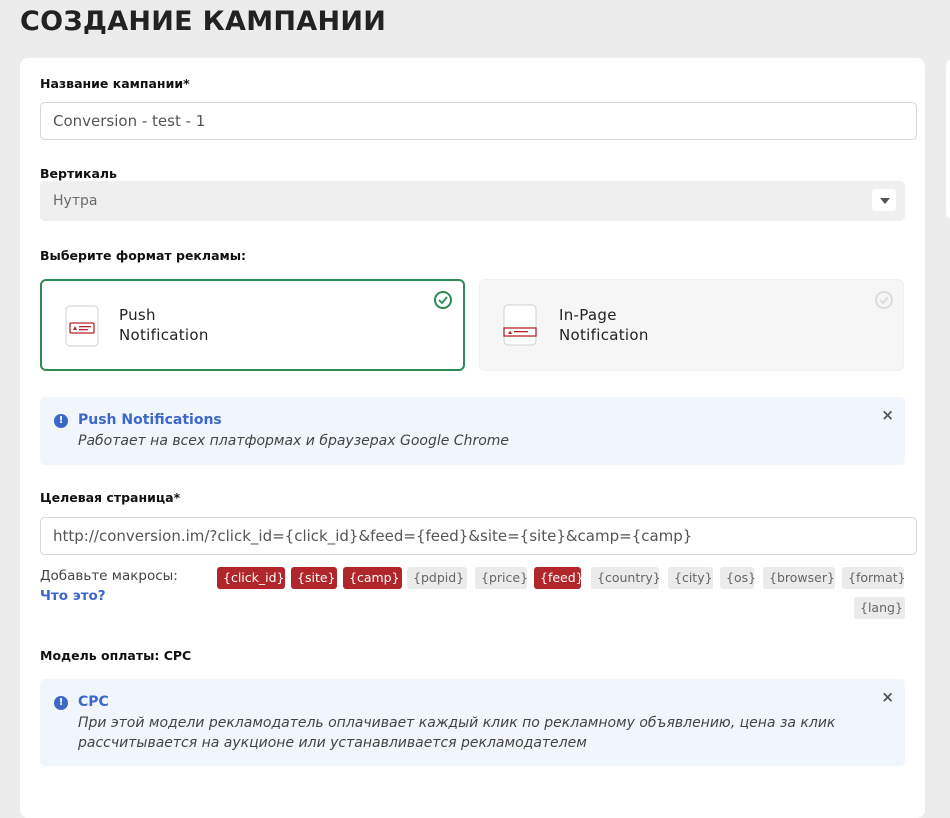 Image resolution: width=950 pixels, height=818 pixels. What do you see at coordinates (884, 200) in the screenshot?
I see `chevron-down-icon` at bounding box center [884, 200].